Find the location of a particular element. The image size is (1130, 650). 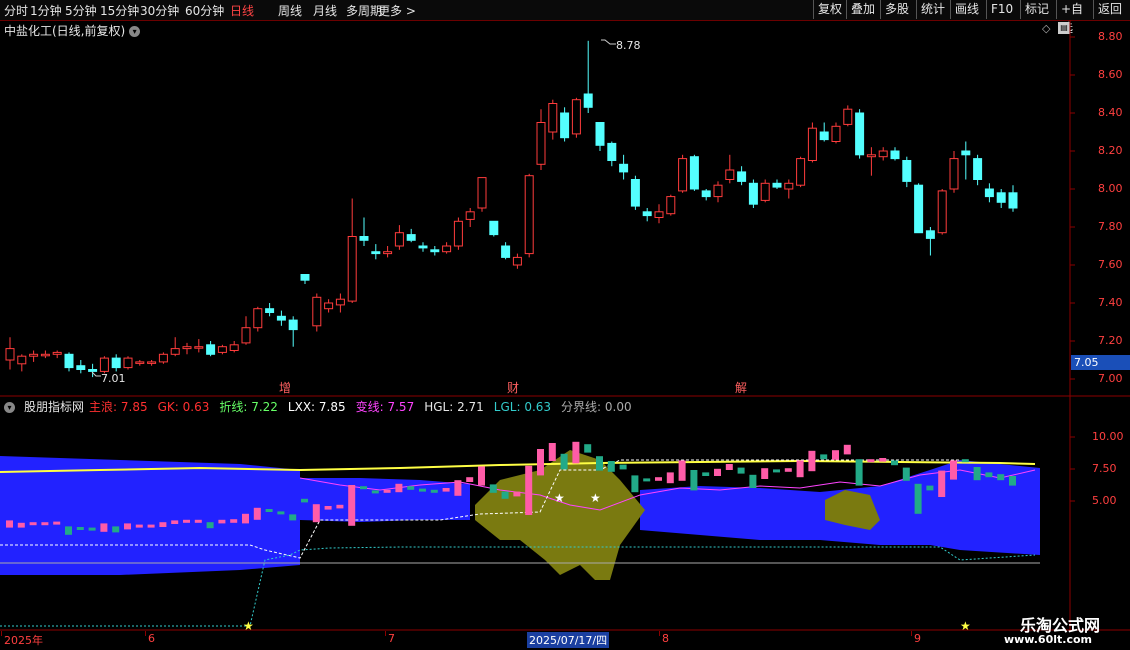

price-tick-label: 7.20 is located at coordinates (1110, 340).